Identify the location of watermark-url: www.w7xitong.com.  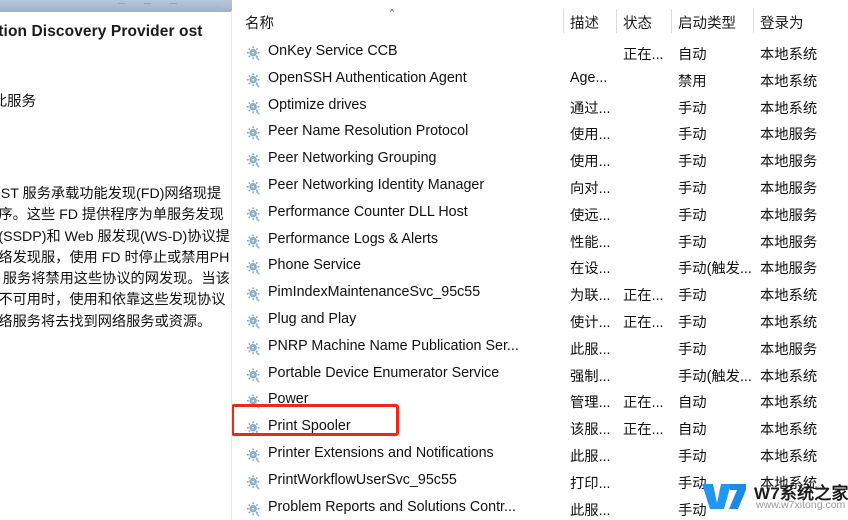
(801, 505).